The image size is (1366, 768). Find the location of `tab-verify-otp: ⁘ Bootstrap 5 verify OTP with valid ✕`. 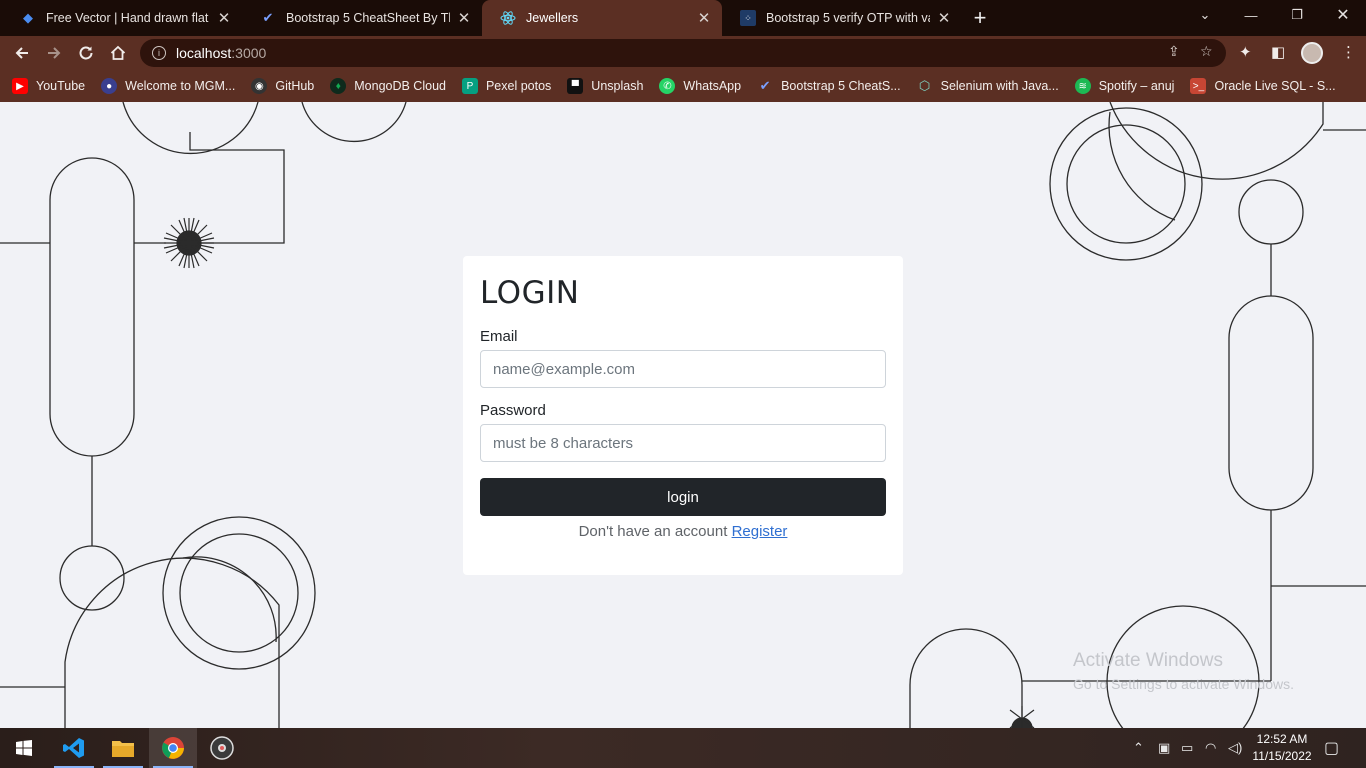

tab-verify-otp: ⁘ Bootstrap 5 verify OTP with valid ✕ is located at coordinates (842, 18).